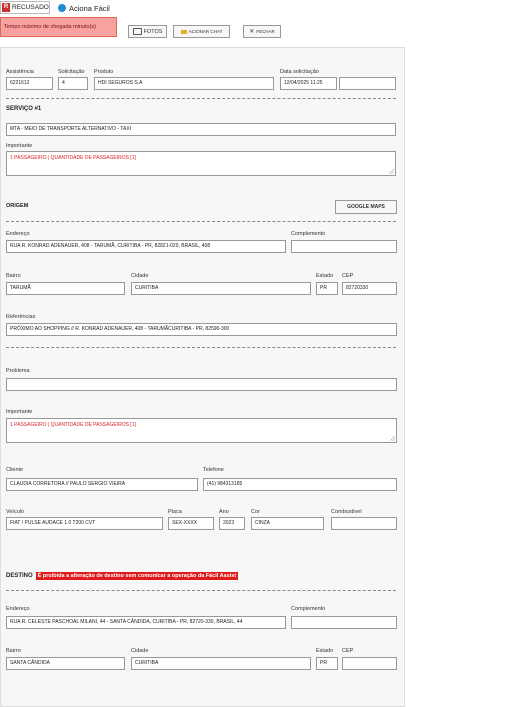 The width and height of the screenshot is (509, 707). What do you see at coordinates (65, 288) in the screenshot?
I see `origem-bairro-field: TARUMÃ` at bounding box center [65, 288].